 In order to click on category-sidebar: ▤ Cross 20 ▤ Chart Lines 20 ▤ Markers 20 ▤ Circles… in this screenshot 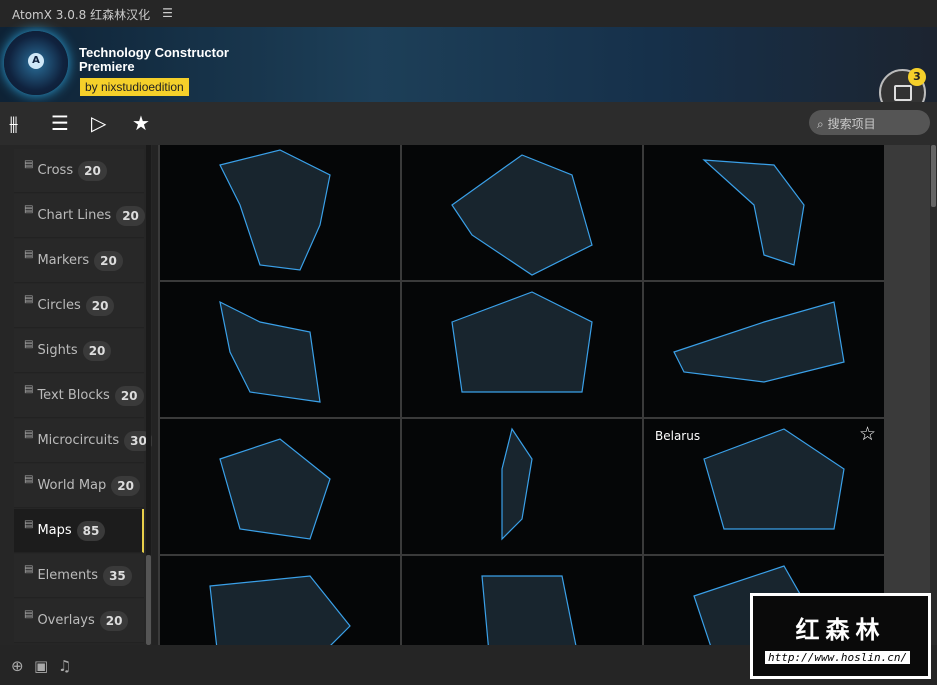, I will do `click(76, 395)`.